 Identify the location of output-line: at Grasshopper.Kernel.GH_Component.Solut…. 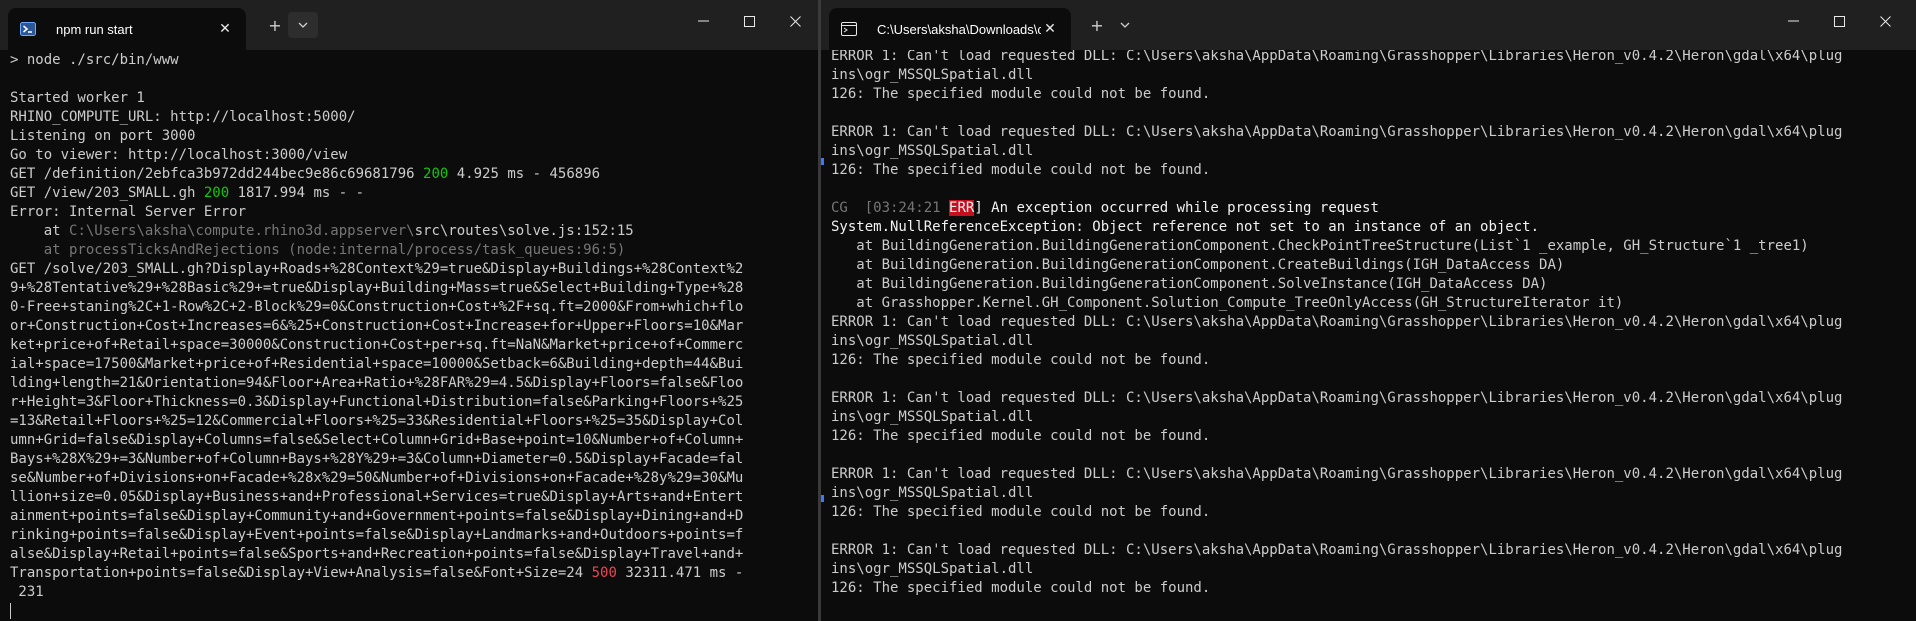
(1227, 303).